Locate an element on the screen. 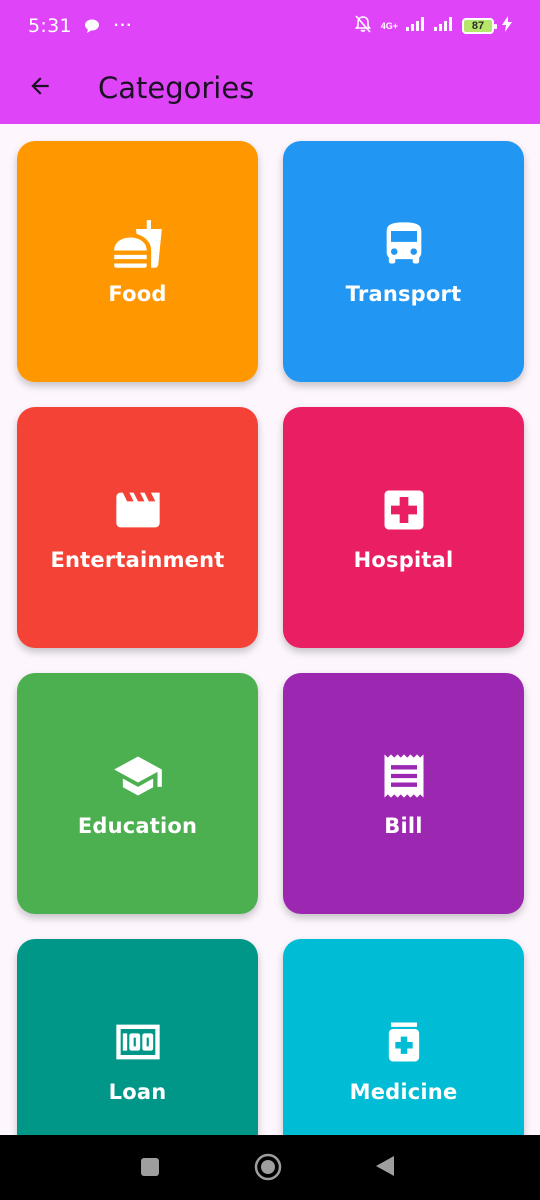 The image size is (540, 1200). home-button is located at coordinates (268, 1169).